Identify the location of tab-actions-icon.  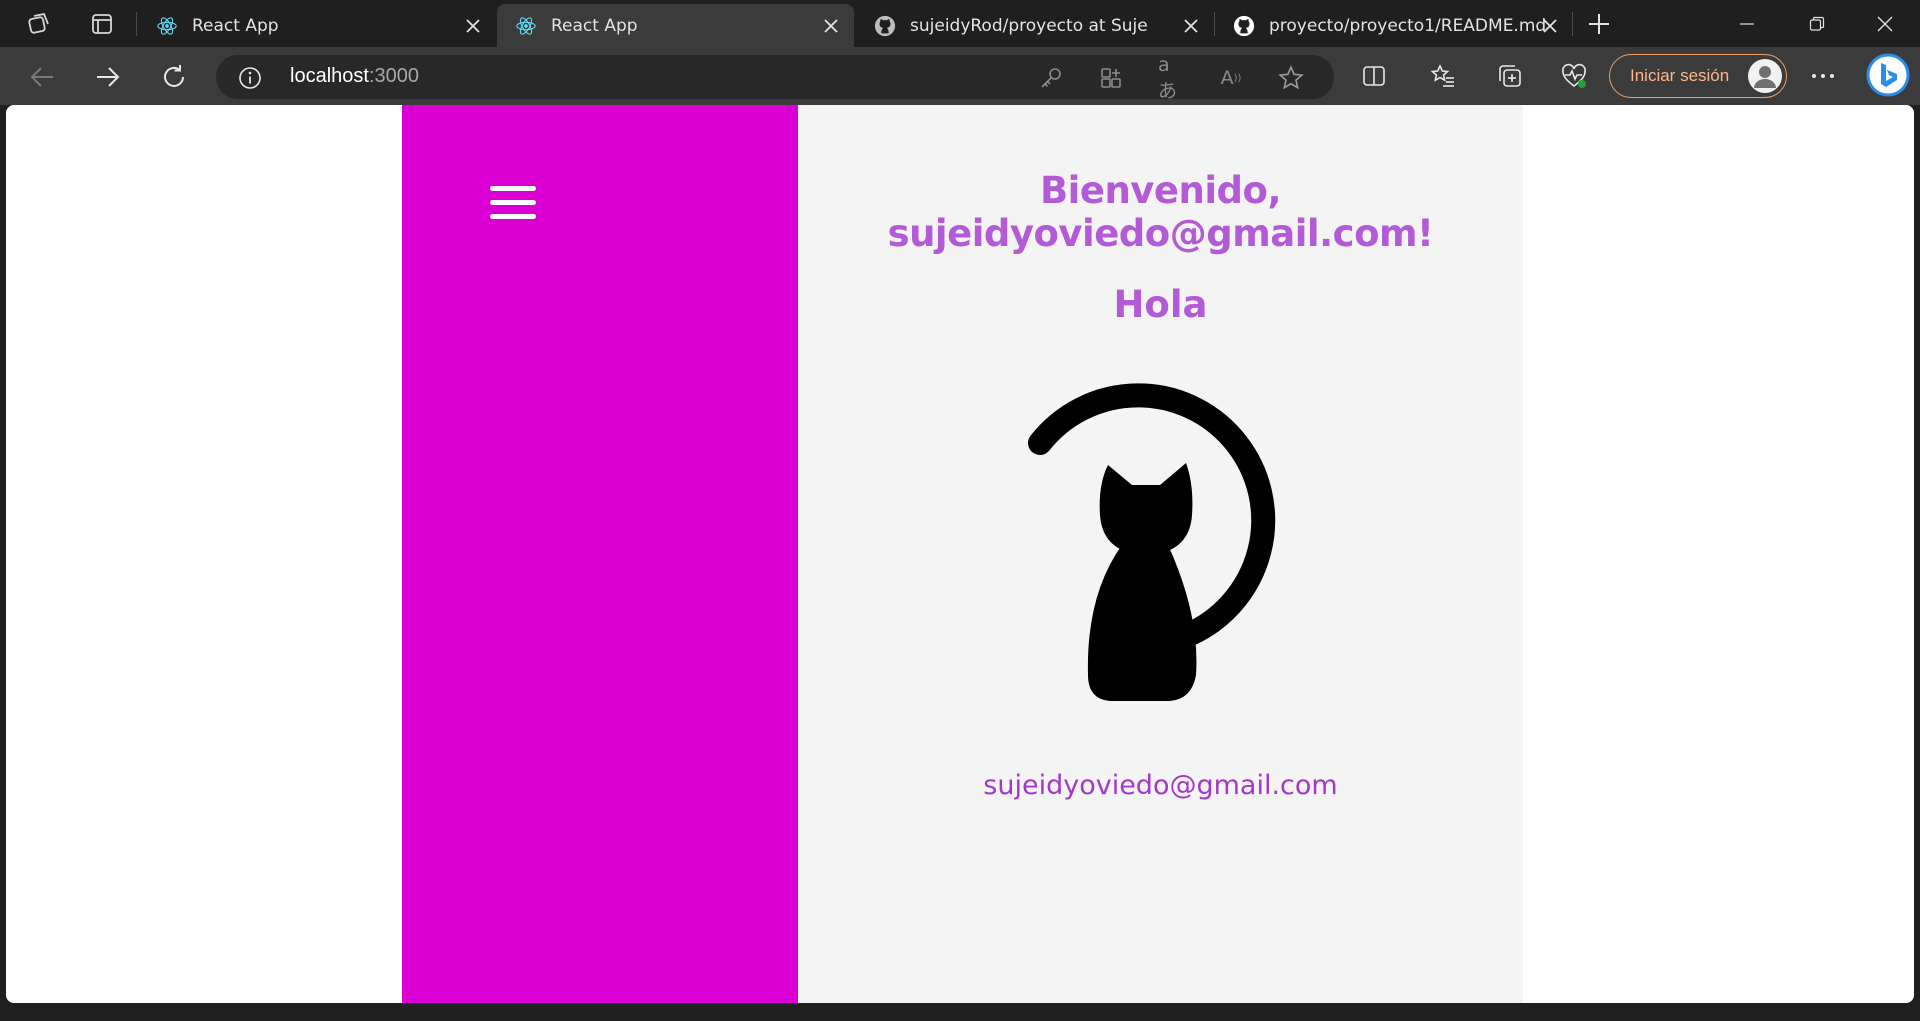
(102, 24).